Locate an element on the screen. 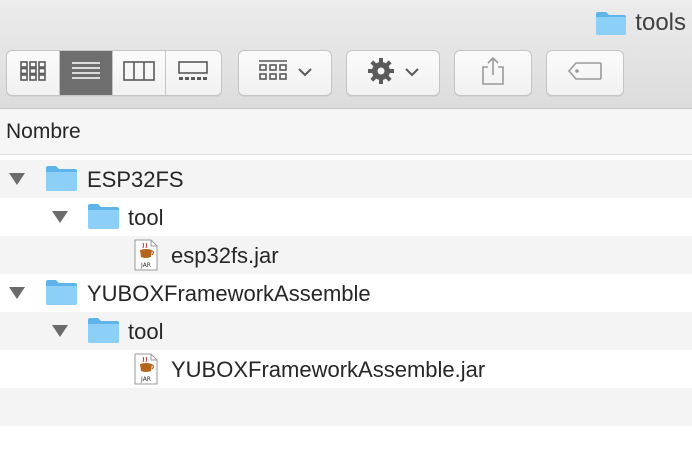  tag-button is located at coordinates (585, 73).